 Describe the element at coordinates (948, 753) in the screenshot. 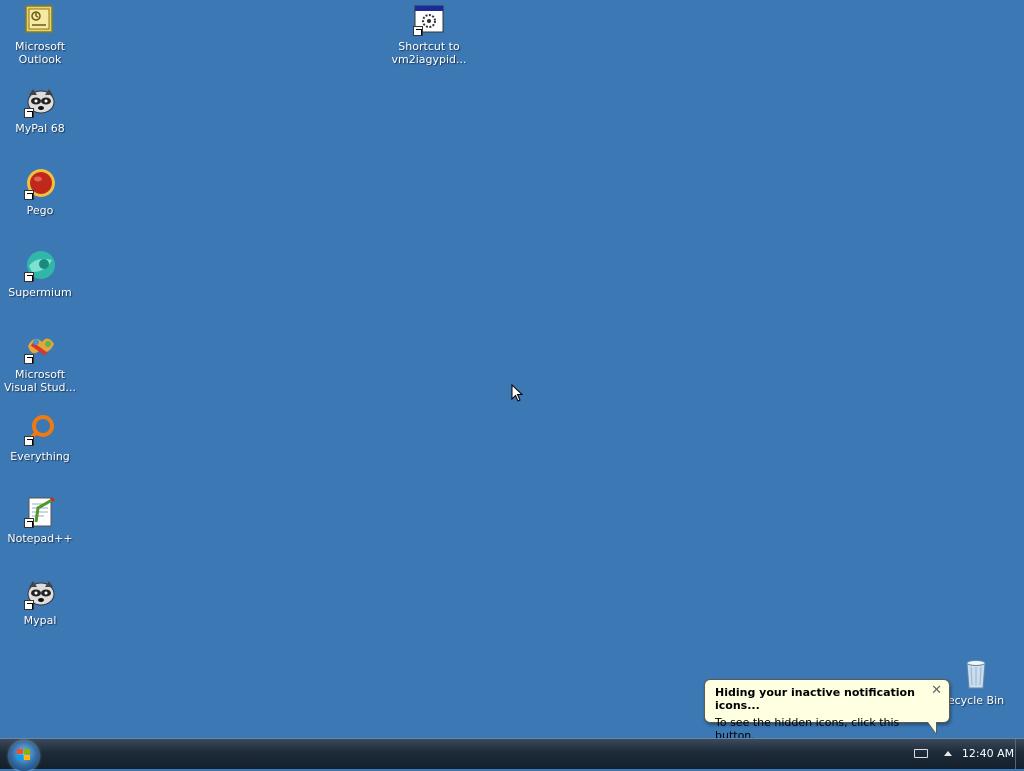

I see `show-hidden-icons-icon` at that location.